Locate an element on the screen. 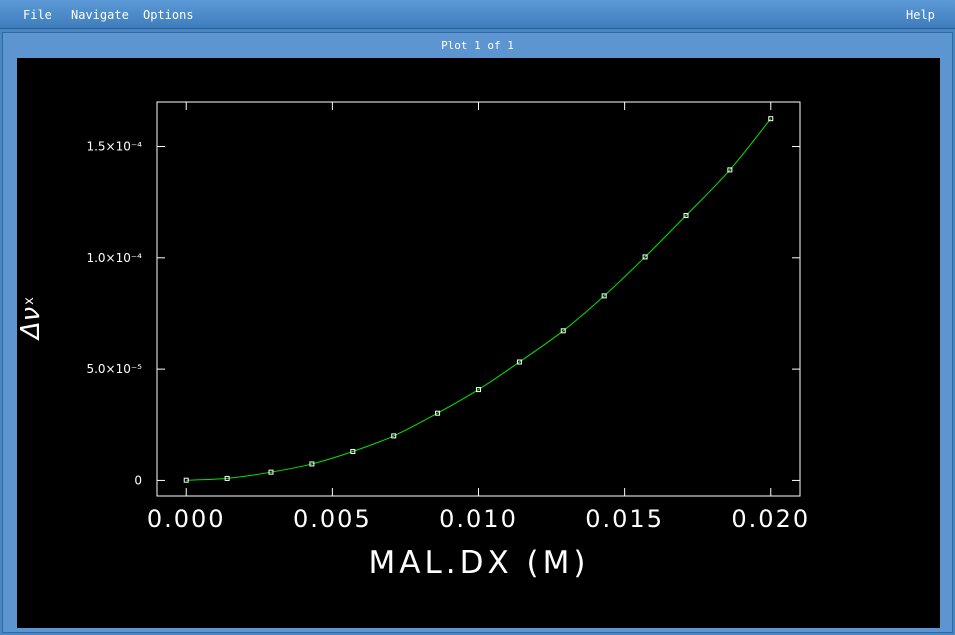  menu-options: Options is located at coordinates (168, 15).